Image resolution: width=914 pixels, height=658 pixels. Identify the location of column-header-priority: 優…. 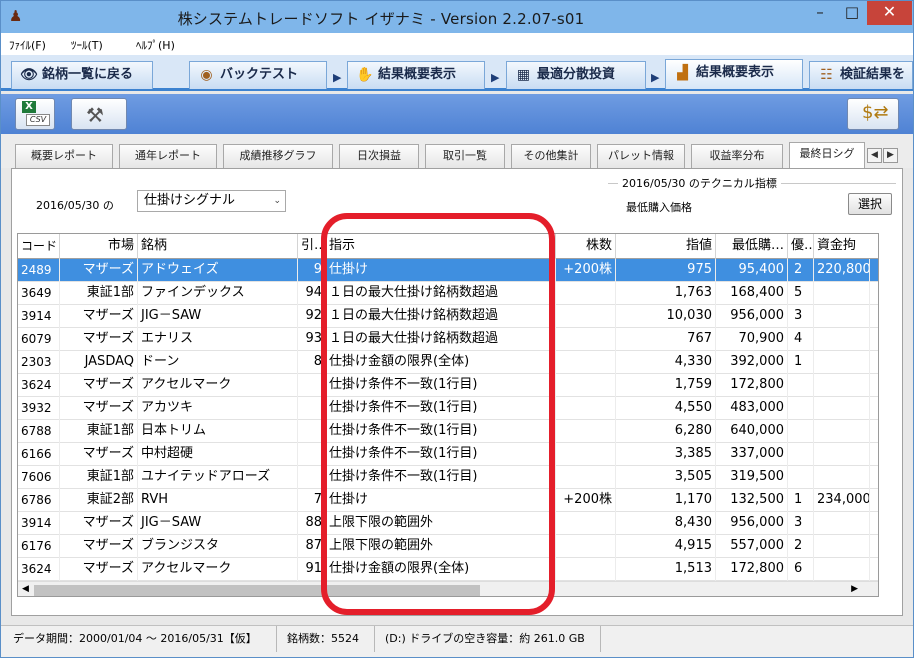
(801, 246).